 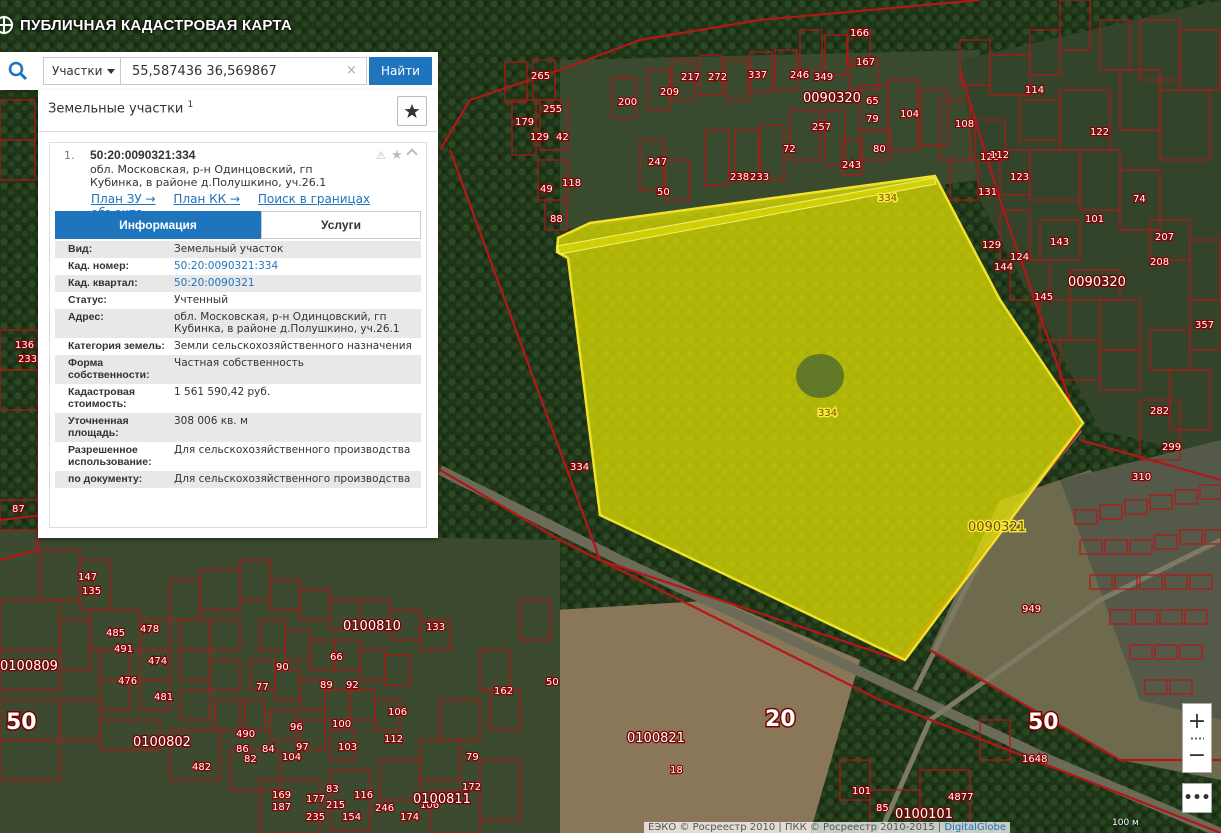 What do you see at coordinates (158, 225) in the screenshot?
I see `tab-information: Информация` at bounding box center [158, 225].